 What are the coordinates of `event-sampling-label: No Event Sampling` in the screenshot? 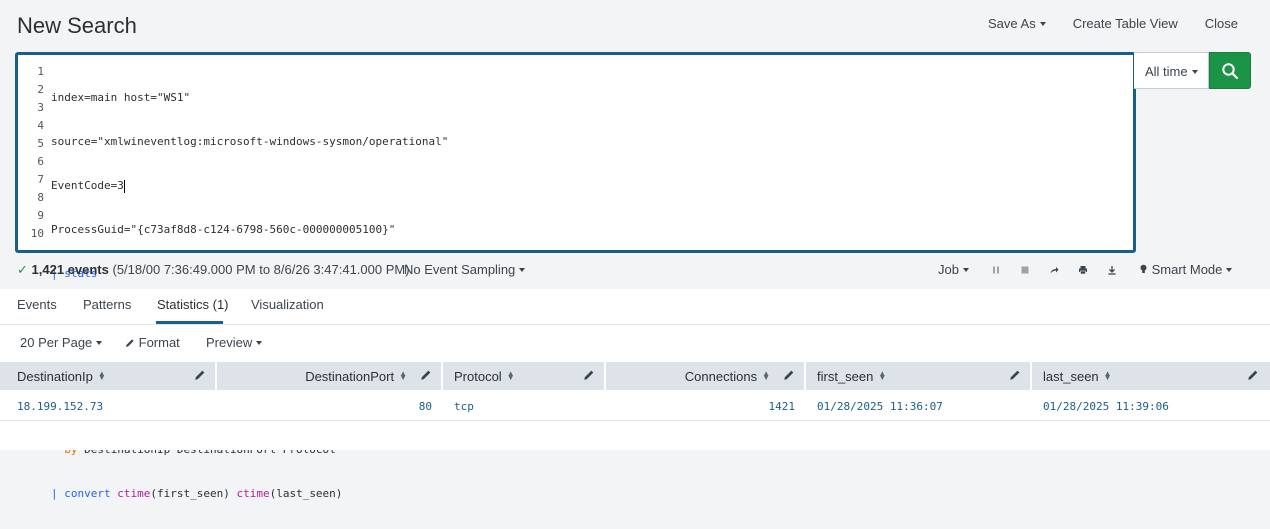 It's located at (460, 269).